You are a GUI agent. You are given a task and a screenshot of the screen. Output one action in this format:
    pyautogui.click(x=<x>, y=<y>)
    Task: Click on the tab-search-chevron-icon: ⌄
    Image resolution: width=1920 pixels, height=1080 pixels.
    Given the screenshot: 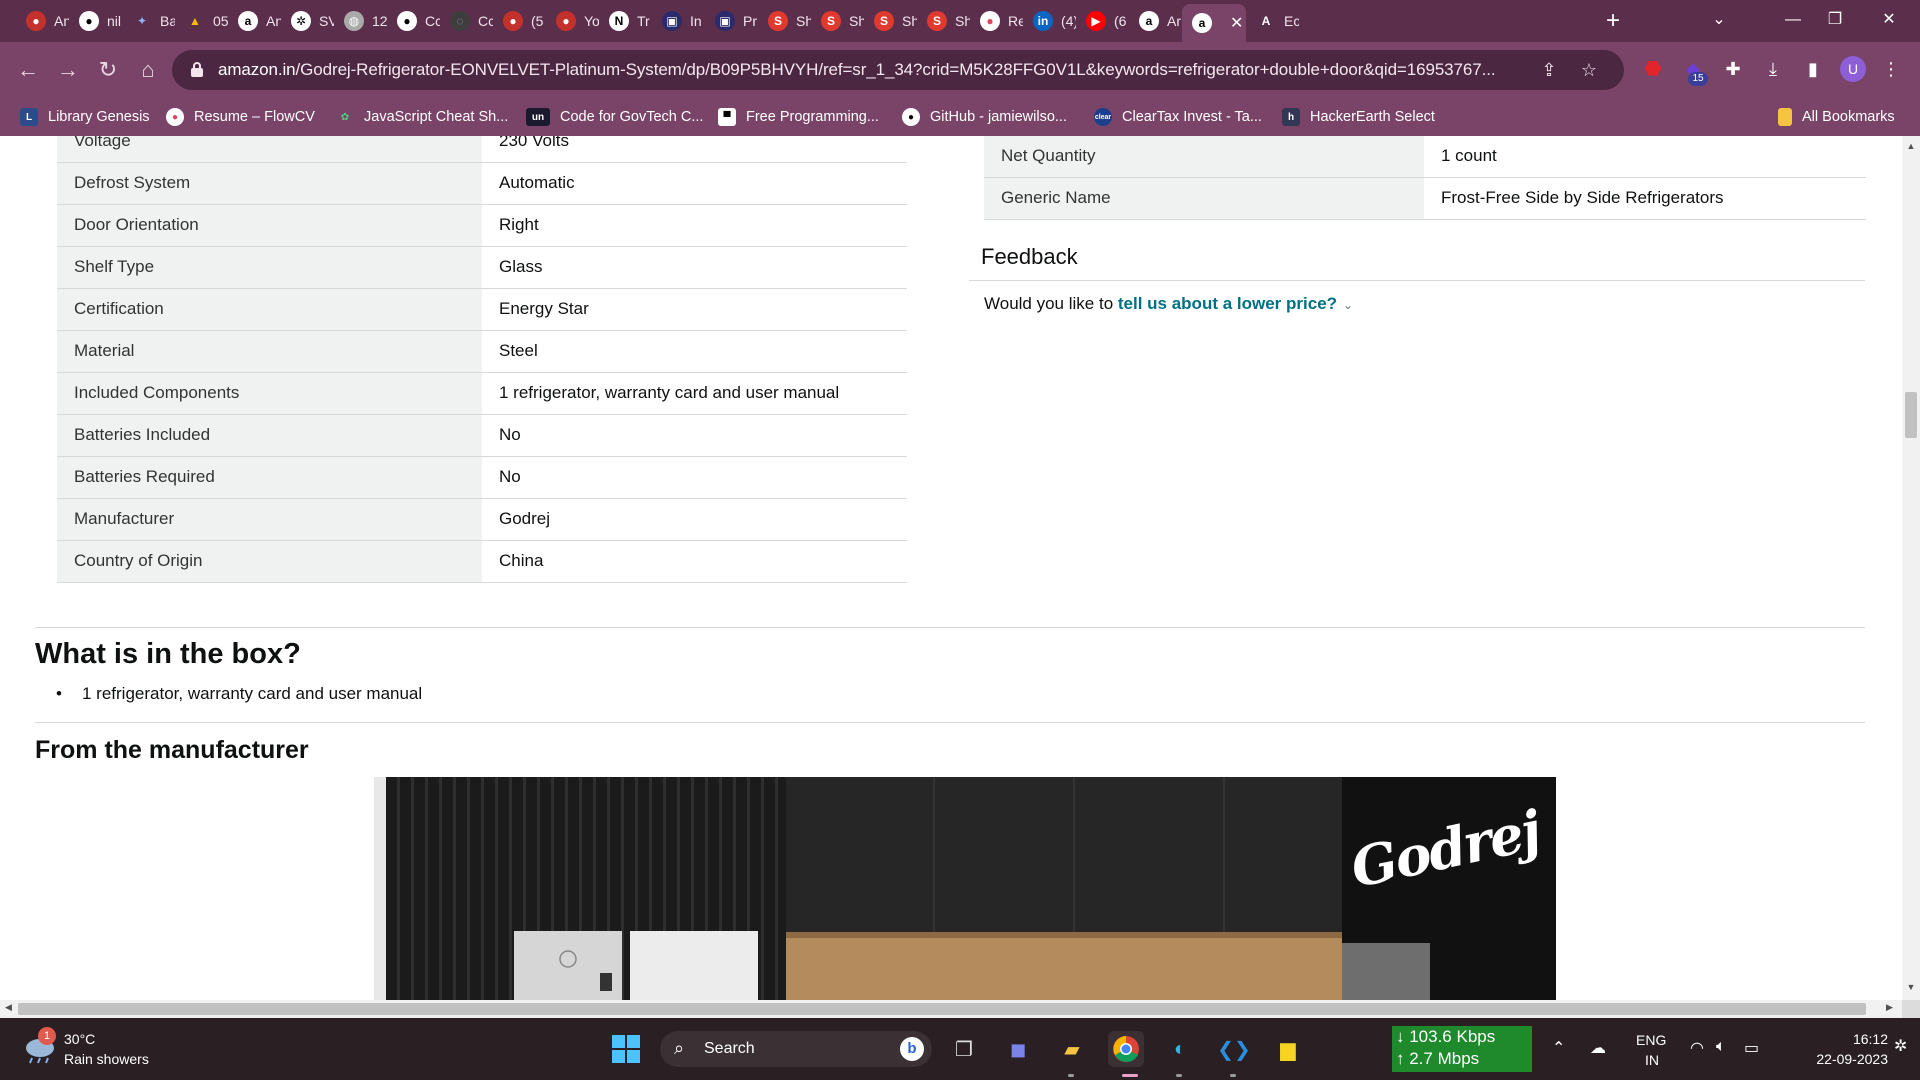 What is the action you would take?
    pyautogui.click(x=1719, y=20)
    